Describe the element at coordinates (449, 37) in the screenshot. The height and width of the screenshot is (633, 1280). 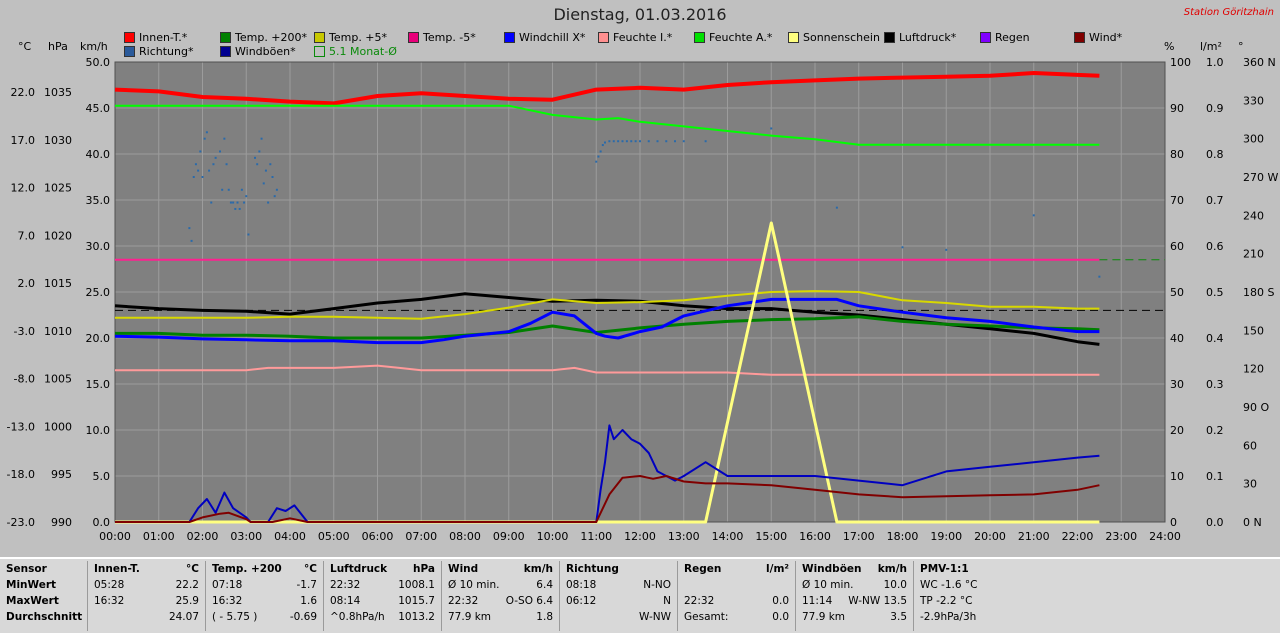
I see `legend-label: Temp. -5*` at that location.